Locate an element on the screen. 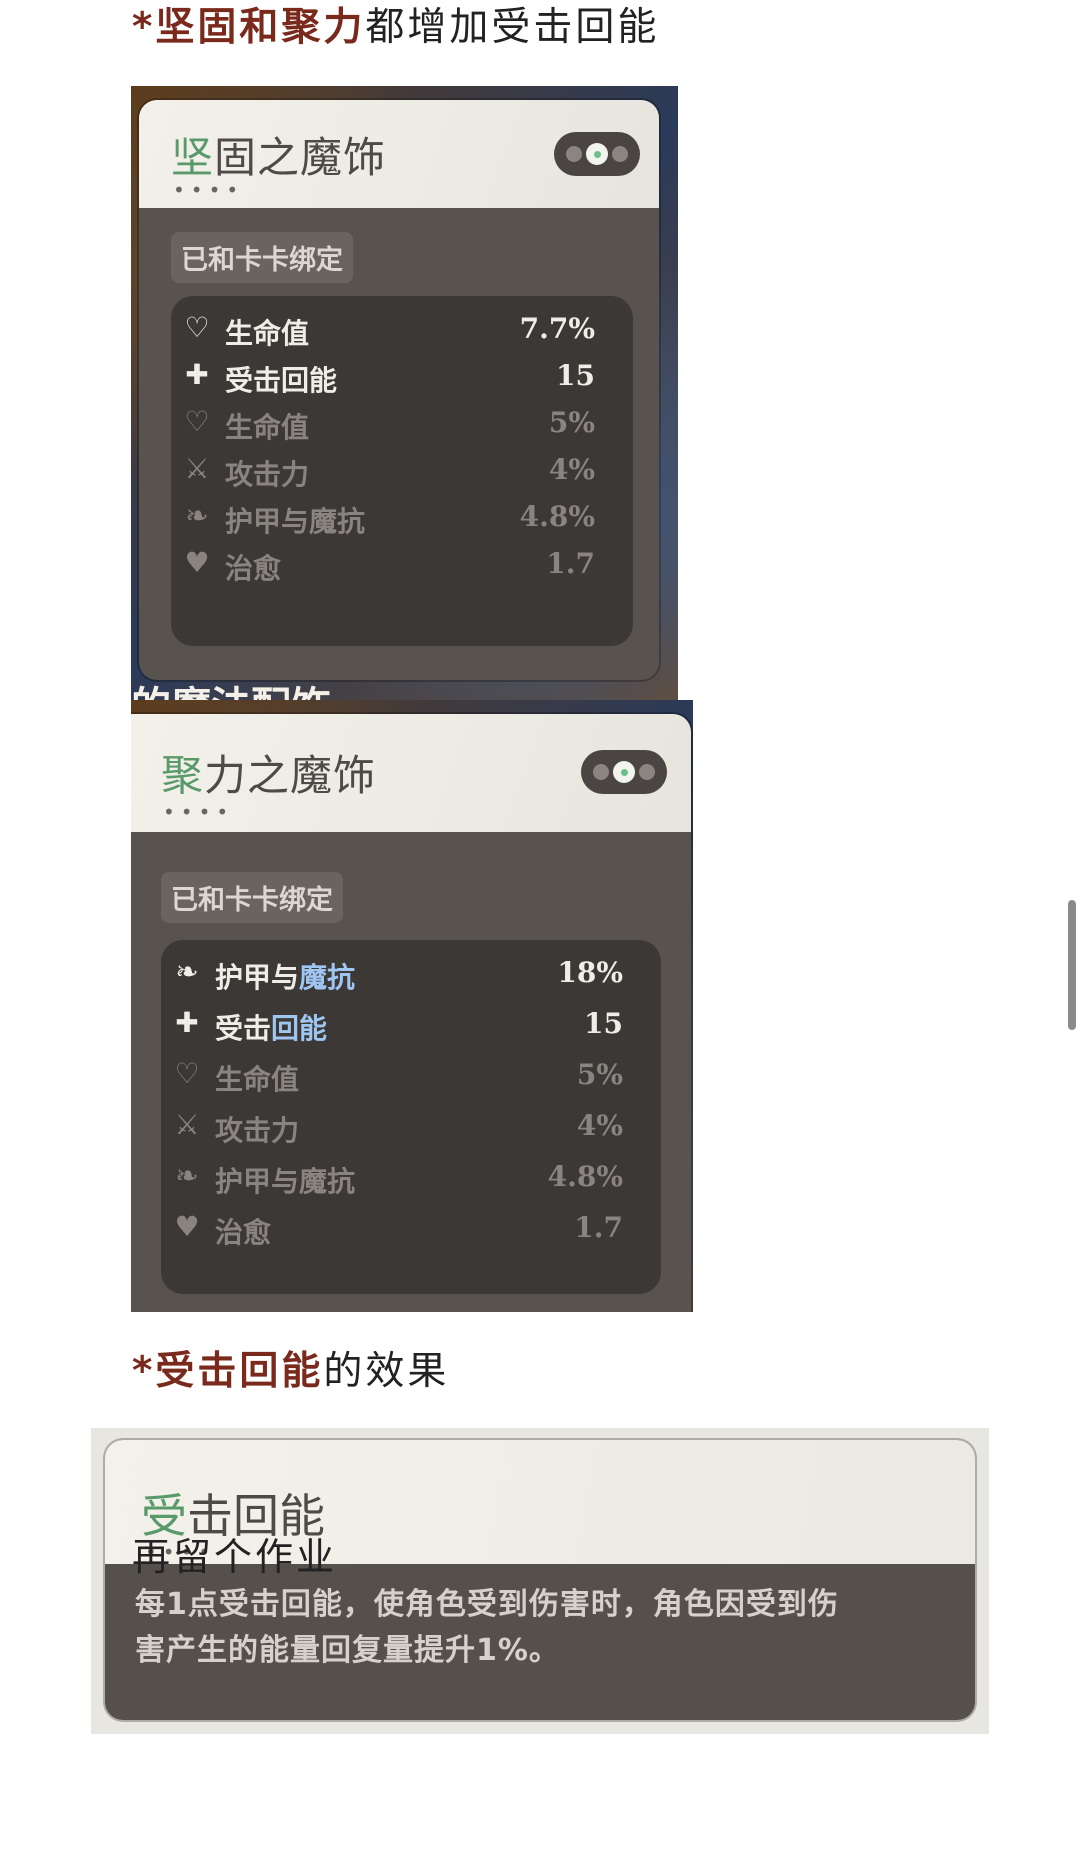  card-title: 坚固之魔饰 is located at coordinates (279, 157).